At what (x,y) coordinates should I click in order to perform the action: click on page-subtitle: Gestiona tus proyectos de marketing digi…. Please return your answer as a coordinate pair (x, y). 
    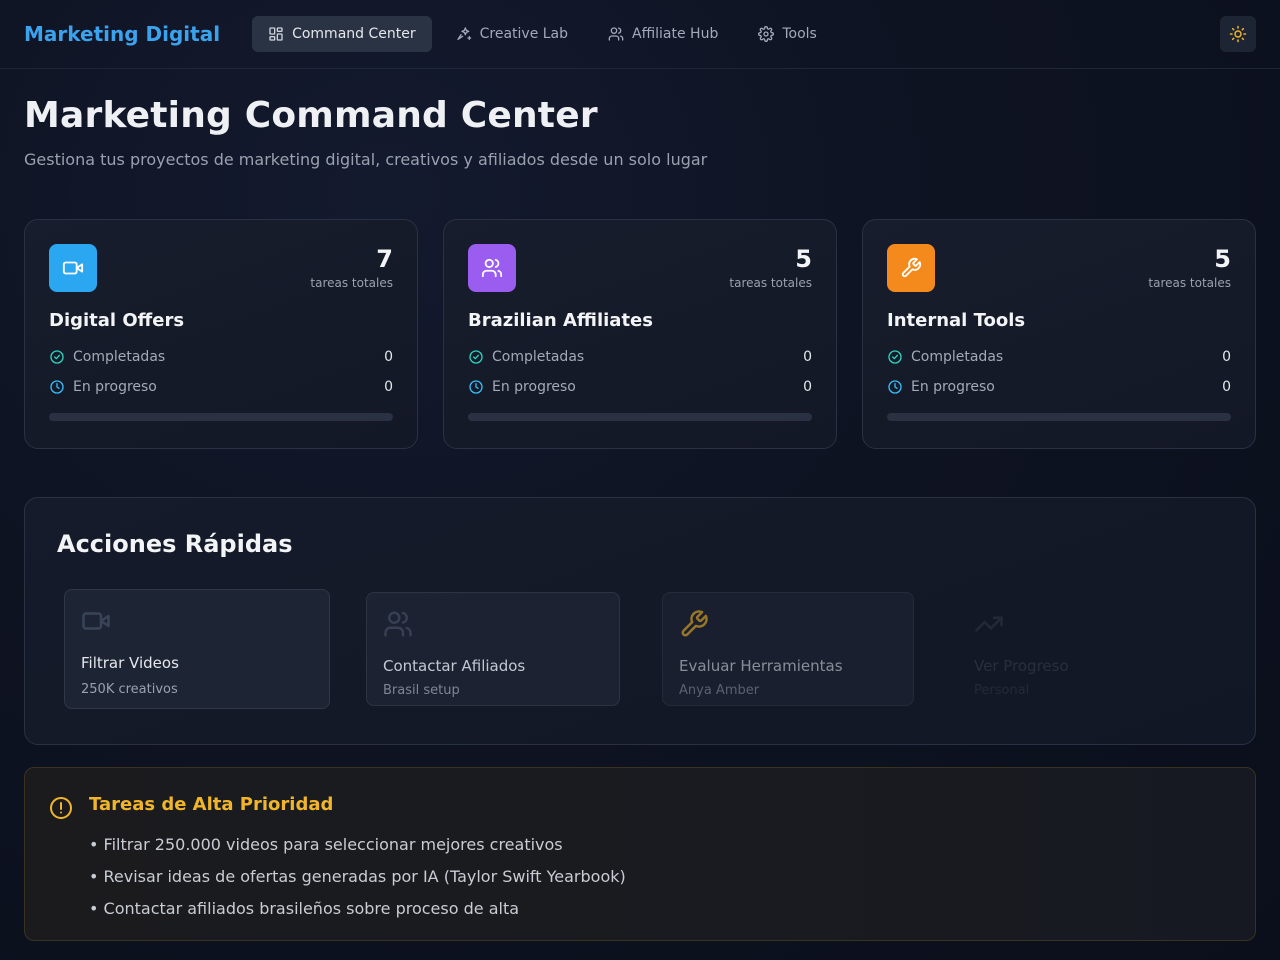
    Looking at the image, I should click on (366, 159).